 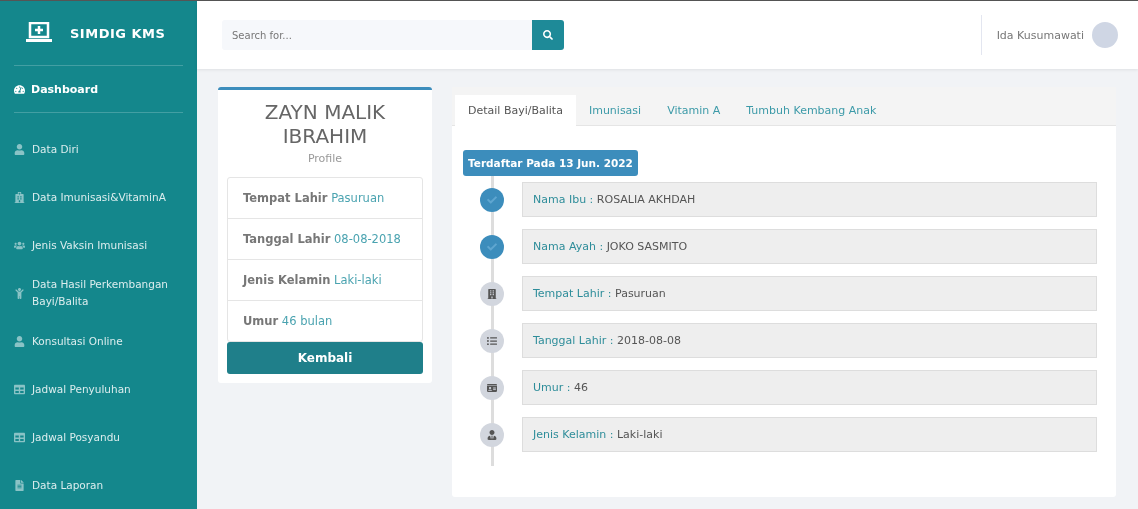 I want to click on sidebar-item: Data Diri, so click(x=98, y=149).